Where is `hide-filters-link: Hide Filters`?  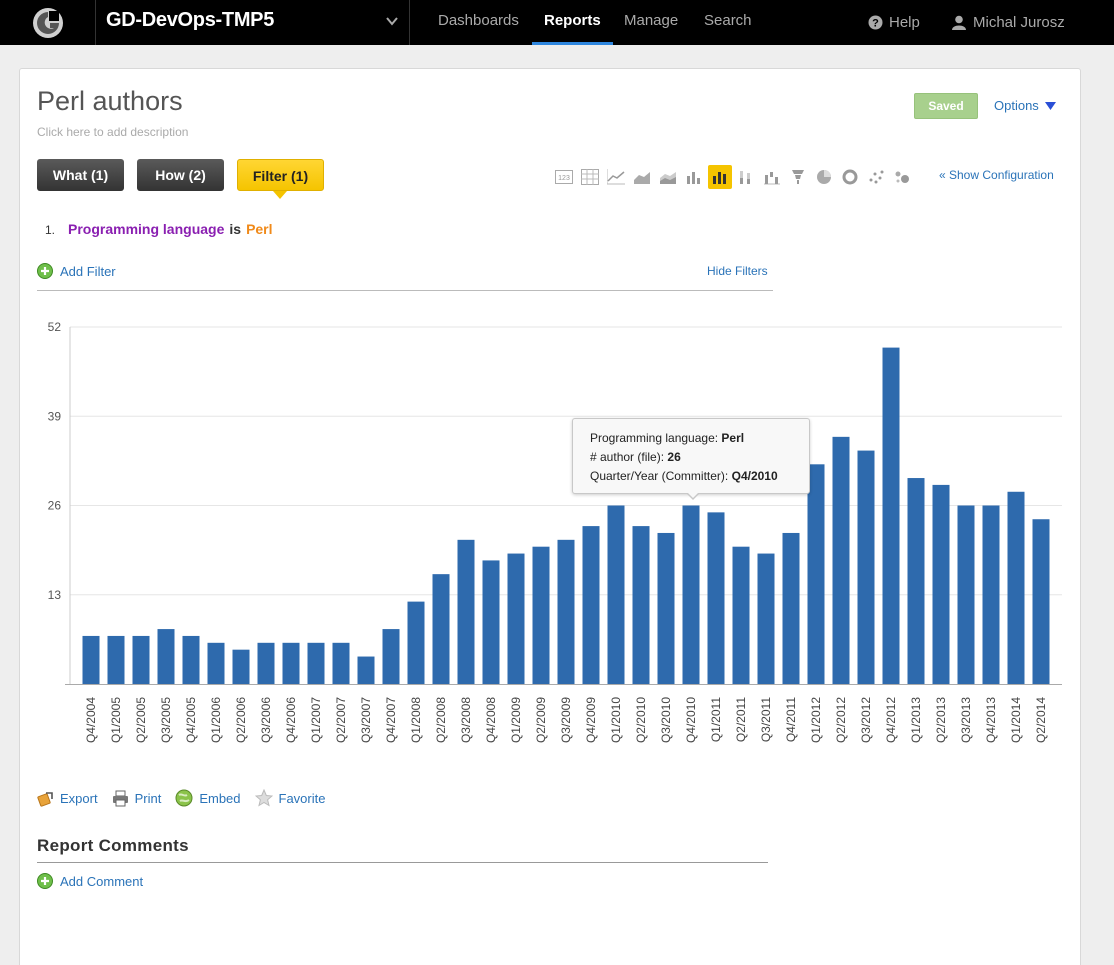 hide-filters-link: Hide Filters is located at coordinates (737, 271).